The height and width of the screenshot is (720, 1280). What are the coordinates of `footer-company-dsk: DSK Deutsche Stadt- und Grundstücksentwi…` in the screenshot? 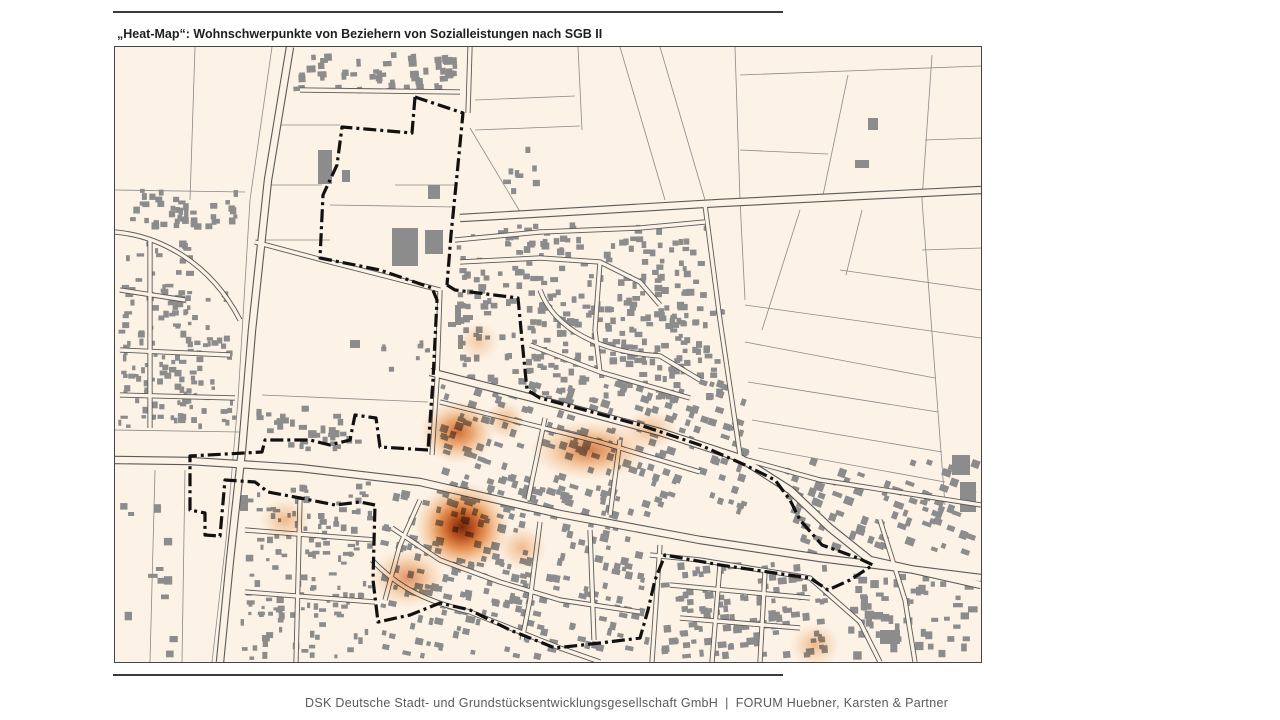 It's located at (512, 703).